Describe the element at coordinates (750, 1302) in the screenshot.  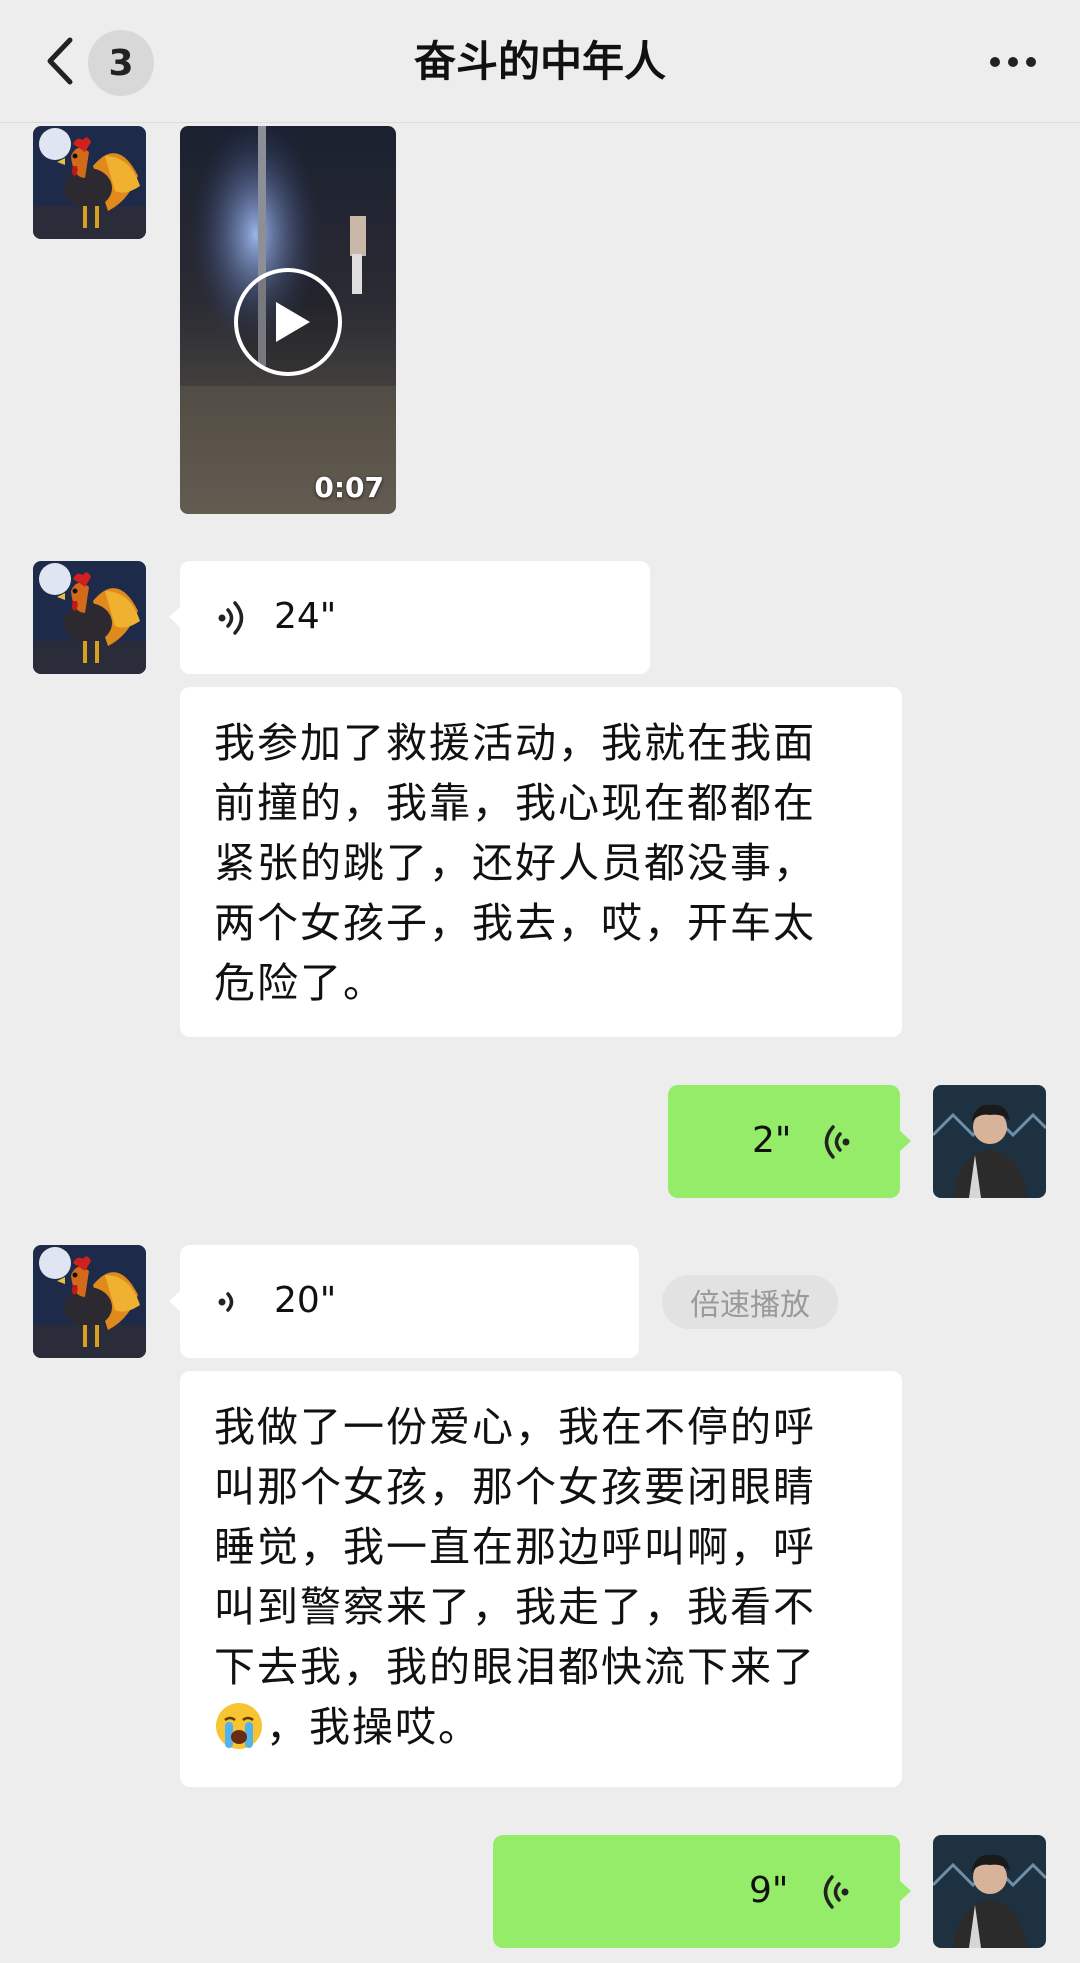
I see `playback-speed-button: 倍速播放` at that location.